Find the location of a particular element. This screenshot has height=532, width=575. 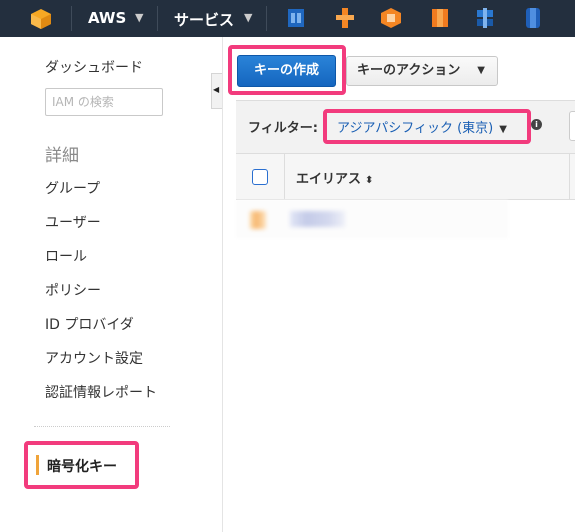

column-header-label: エイリアス is located at coordinates (329, 179).